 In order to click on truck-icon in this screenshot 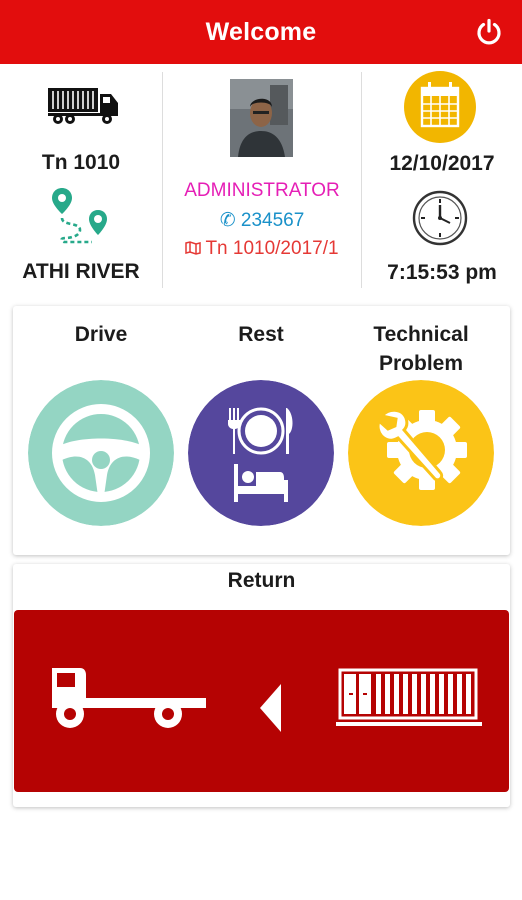, I will do `click(83, 106)`.